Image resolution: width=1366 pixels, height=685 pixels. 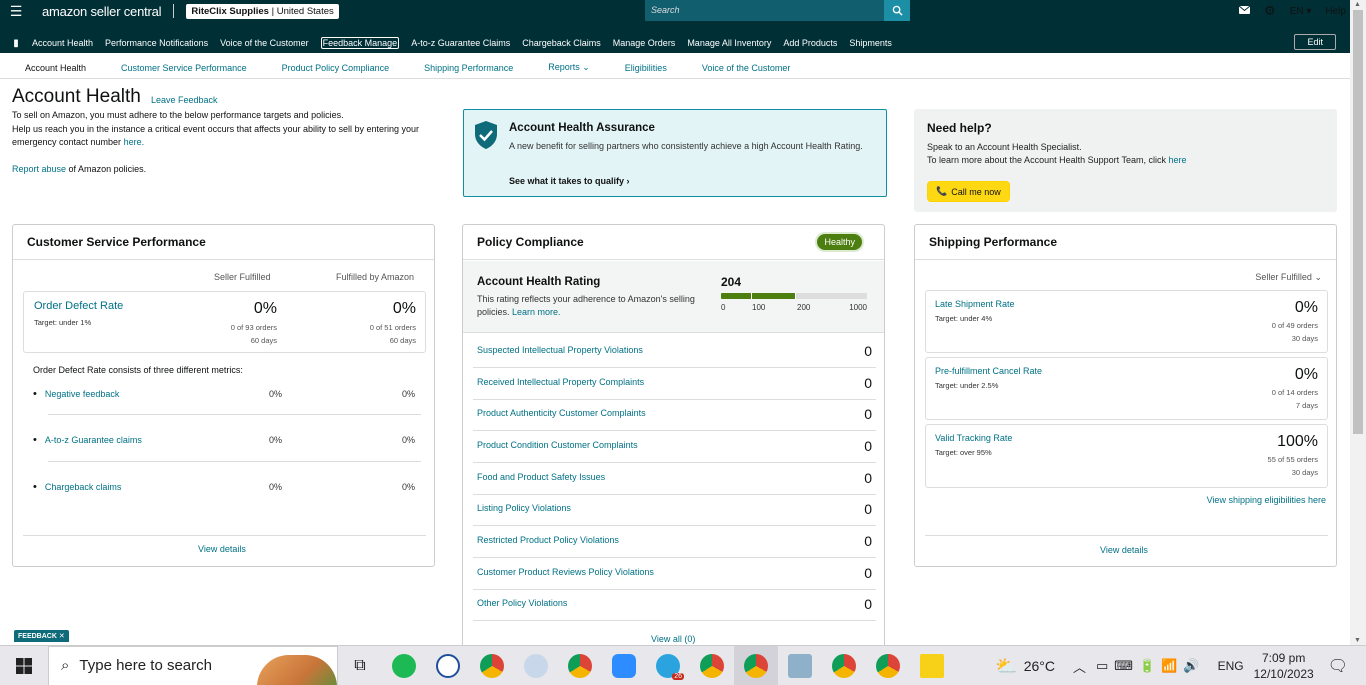 What do you see at coordinates (264, 43) in the screenshot?
I see `nav-voice-of-customer: Voice of the Customer` at bounding box center [264, 43].